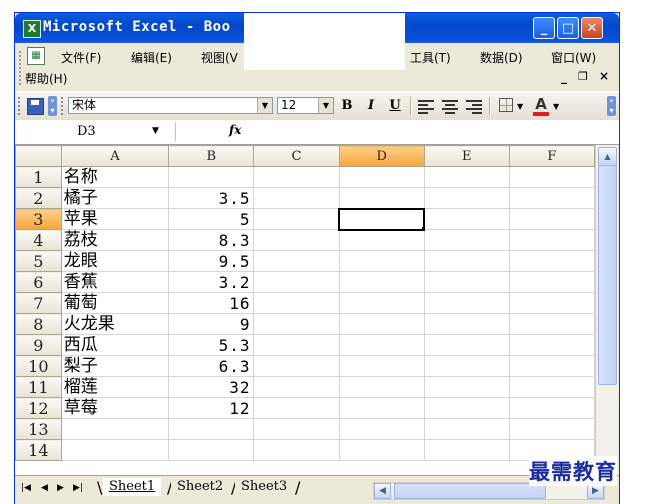  What do you see at coordinates (115, 345) in the screenshot?
I see `cell-a: 西瓜` at bounding box center [115, 345].